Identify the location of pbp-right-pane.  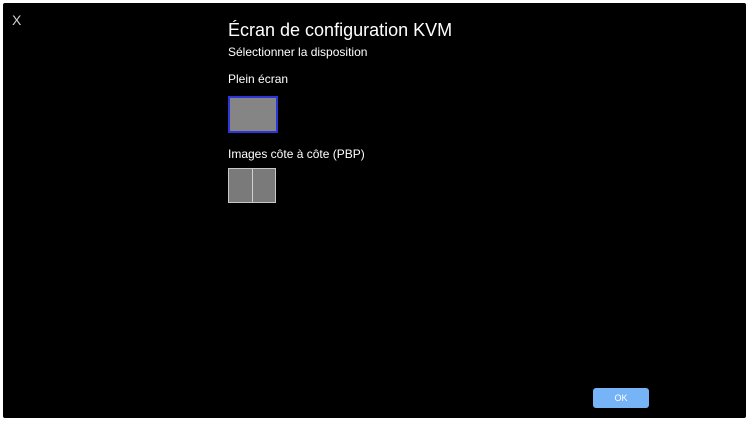
(263, 185).